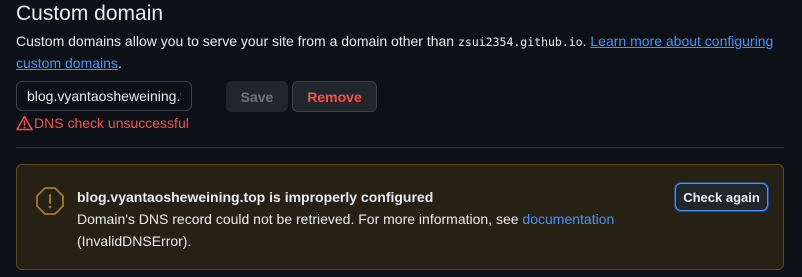  I want to click on alert-octagon-icon, so click(50, 201).